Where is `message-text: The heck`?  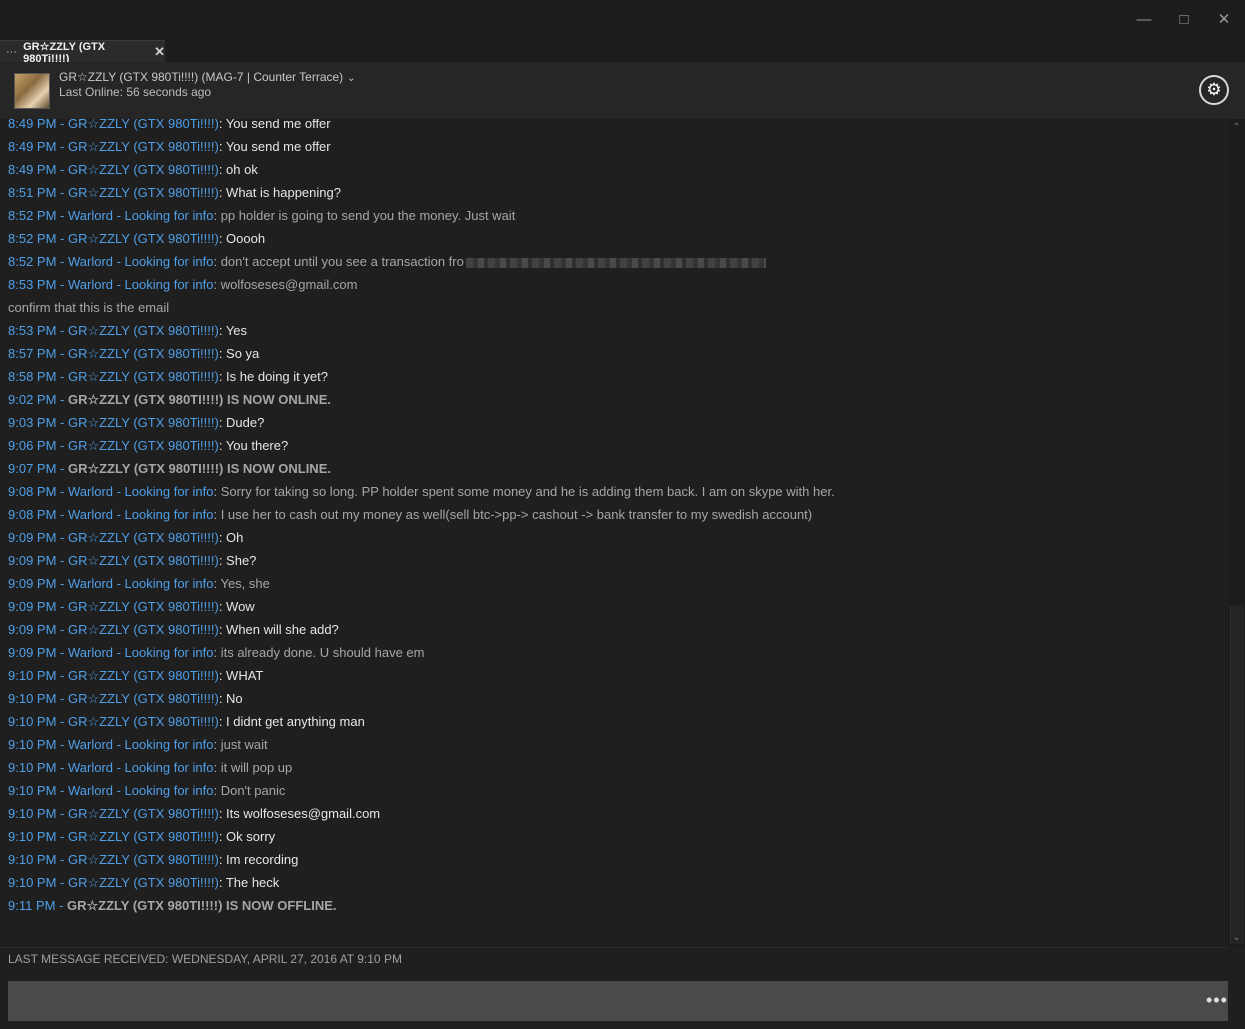 message-text: The heck is located at coordinates (252, 882).